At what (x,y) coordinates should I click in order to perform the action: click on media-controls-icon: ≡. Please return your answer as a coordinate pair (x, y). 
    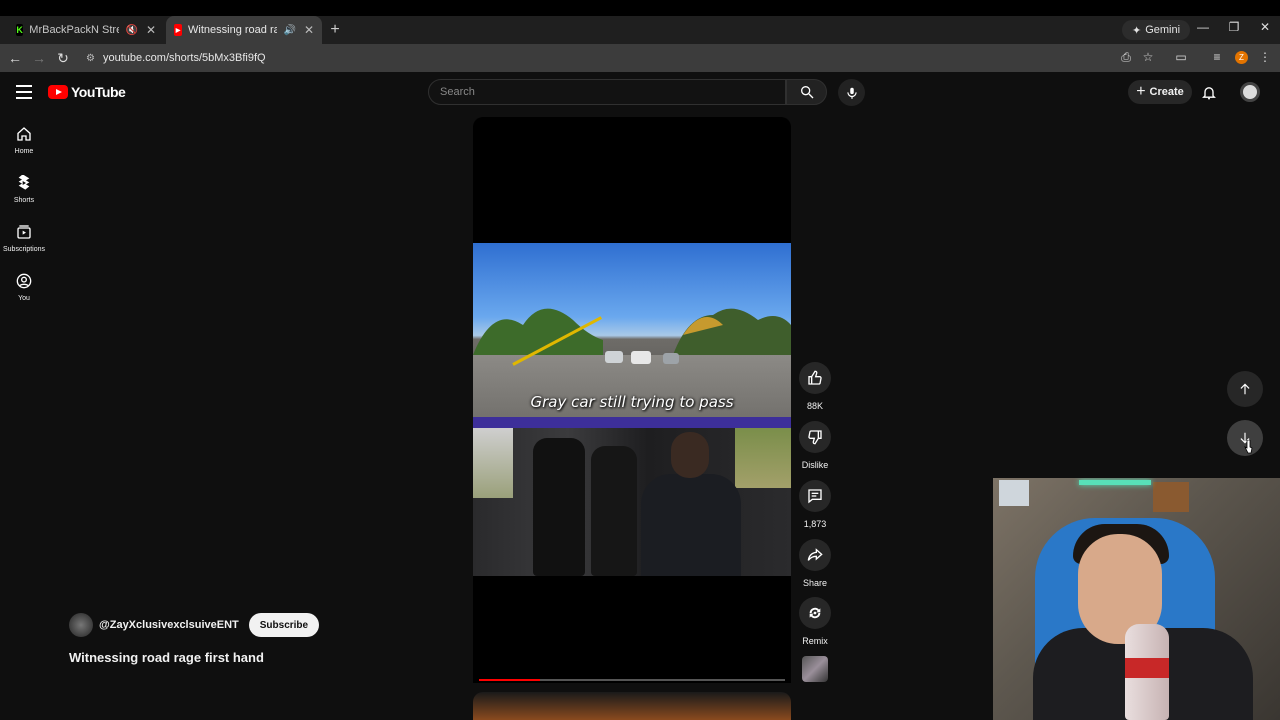
    Looking at the image, I should click on (1217, 57).